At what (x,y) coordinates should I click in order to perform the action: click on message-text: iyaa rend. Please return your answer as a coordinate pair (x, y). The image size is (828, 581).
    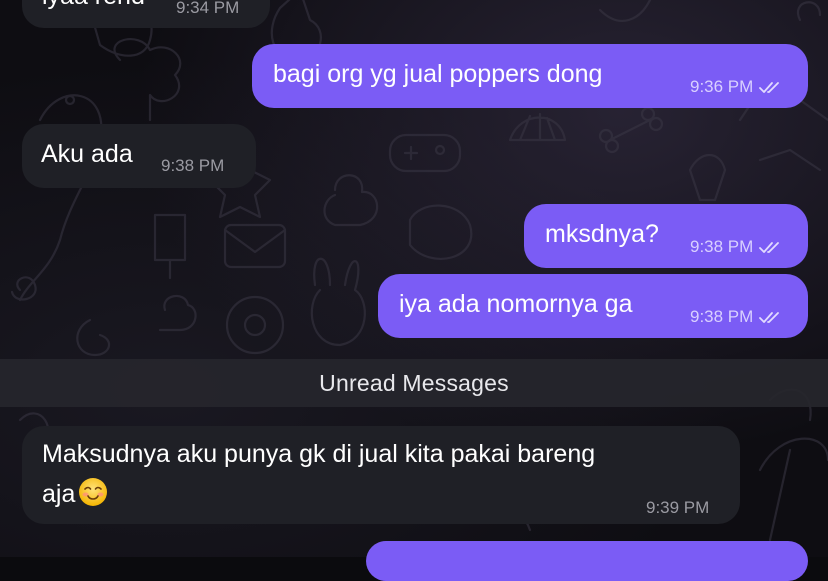
    Looking at the image, I should click on (93, 6).